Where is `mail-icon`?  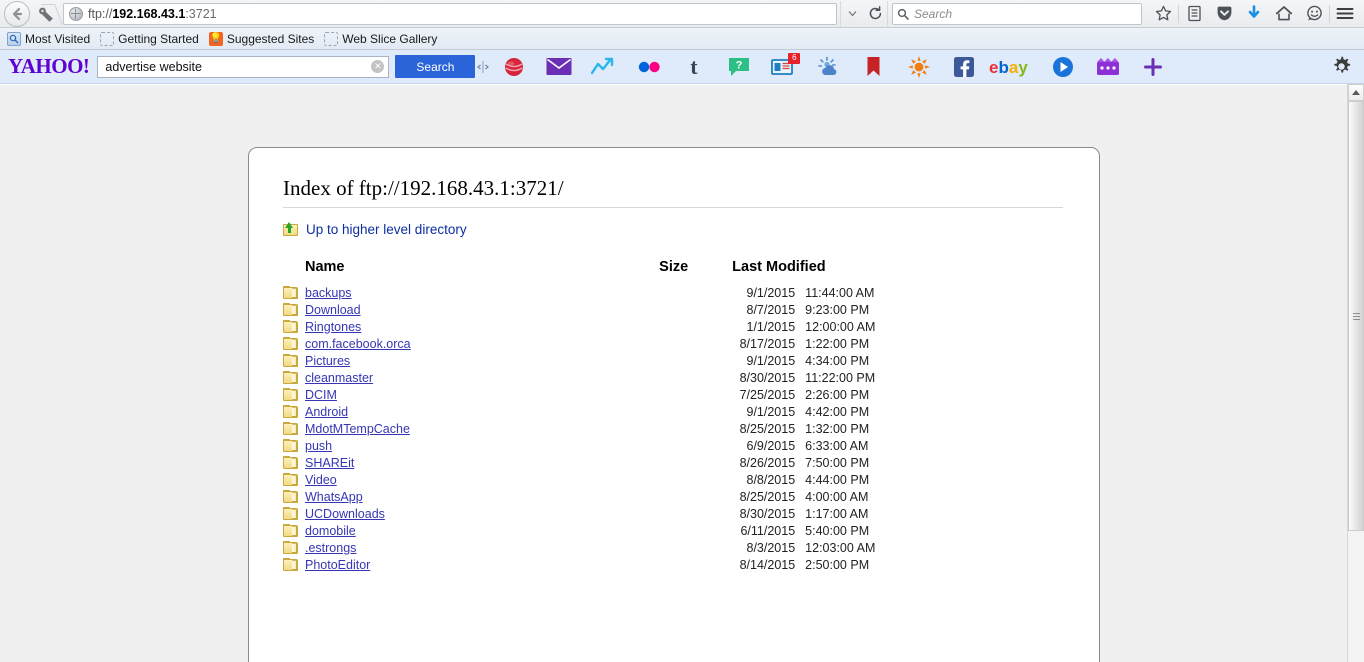
mail-icon is located at coordinates (558, 67).